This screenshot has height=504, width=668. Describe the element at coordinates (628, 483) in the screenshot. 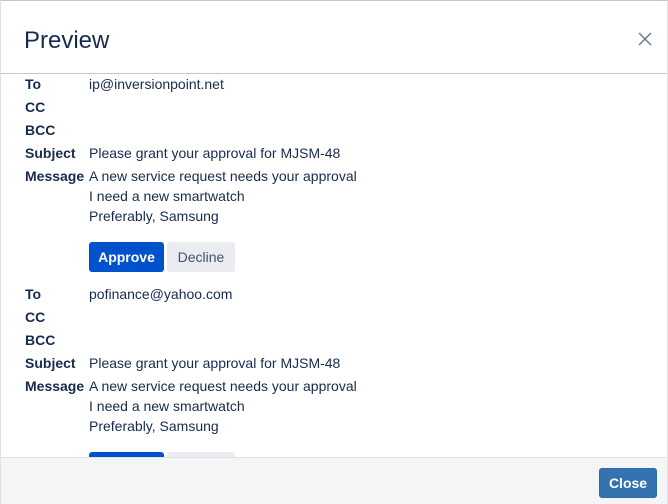

I see `close-button: Close` at that location.